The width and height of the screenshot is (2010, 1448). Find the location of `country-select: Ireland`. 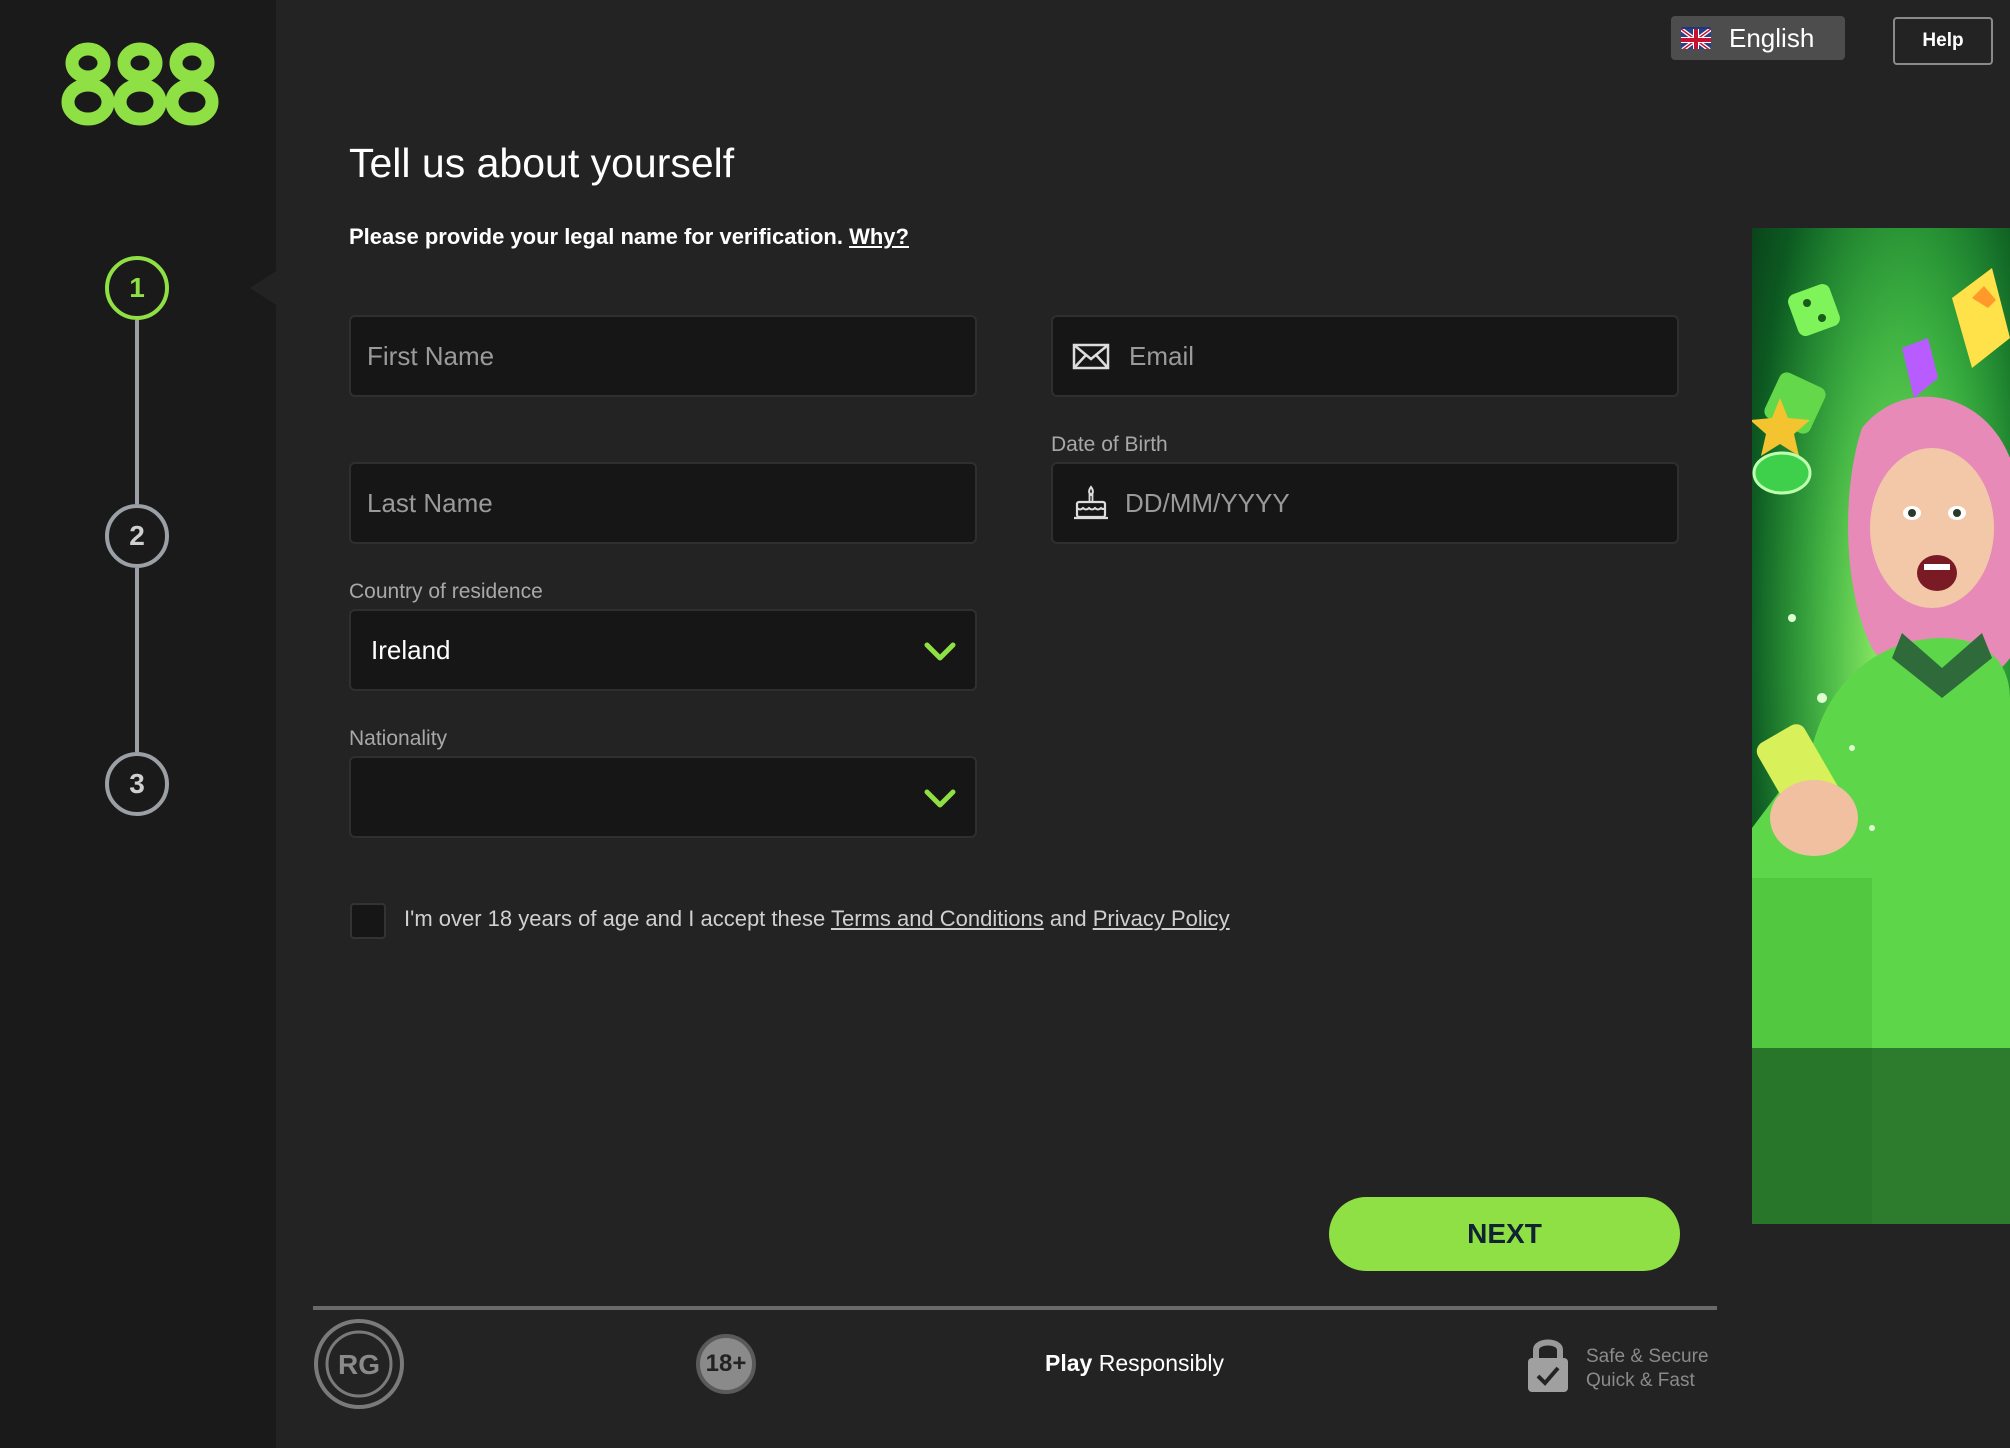

country-select: Ireland is located at coordinates (663, 650).